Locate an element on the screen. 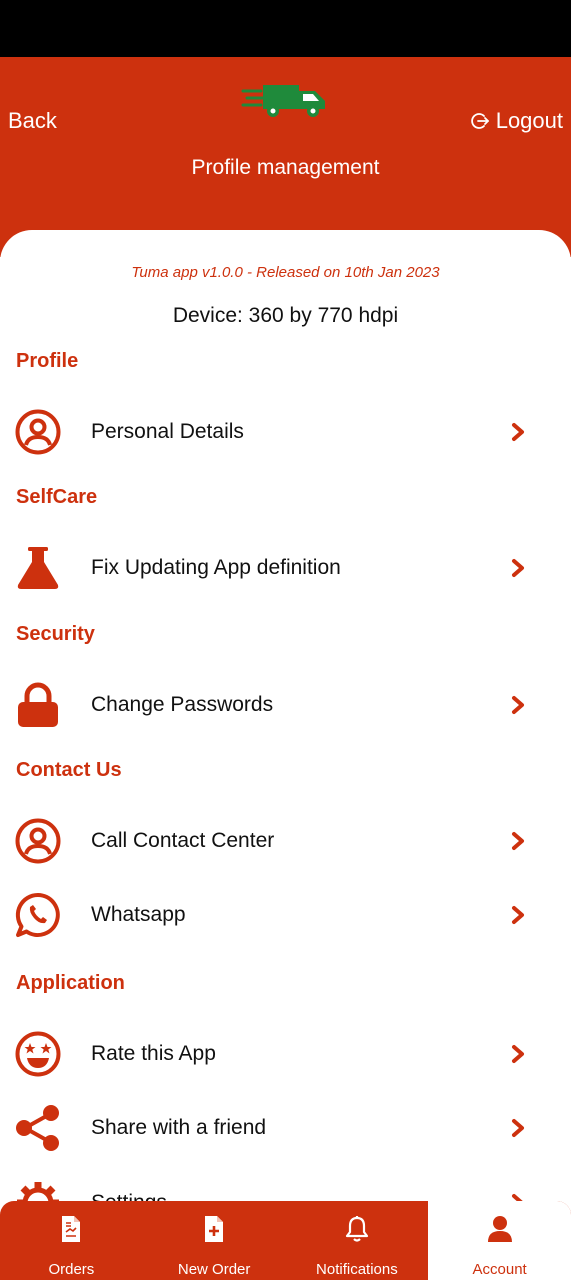  page-title: Profile management is located at coordinates (285, 167).